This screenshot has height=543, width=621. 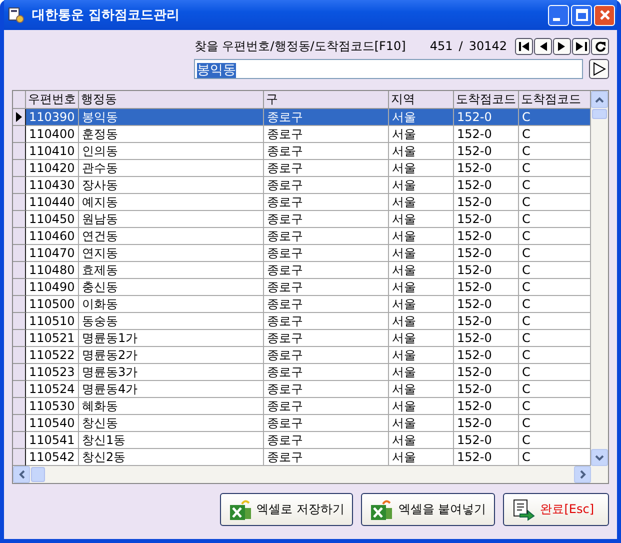 What do you see at coordinates (171, 338) in the screenshot?
I see `table-cell: 명륜동1가` at bounding box center [171, 338].